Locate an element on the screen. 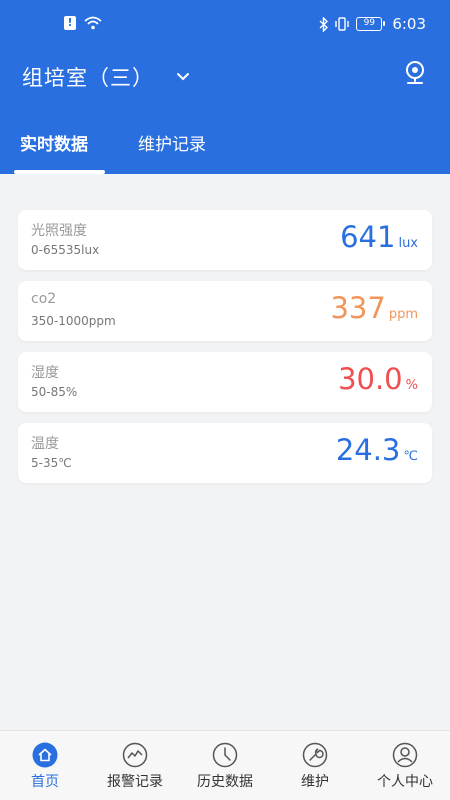 The image size is (450, 800). nav-item-profile: 个人中心 is located at coordinates (405, 765).